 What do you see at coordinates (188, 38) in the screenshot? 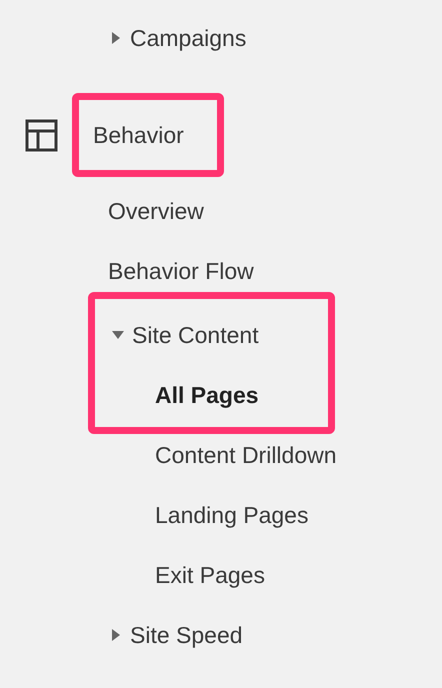
I see `nav-group: Campaigns` at bounding box center [188, 38].